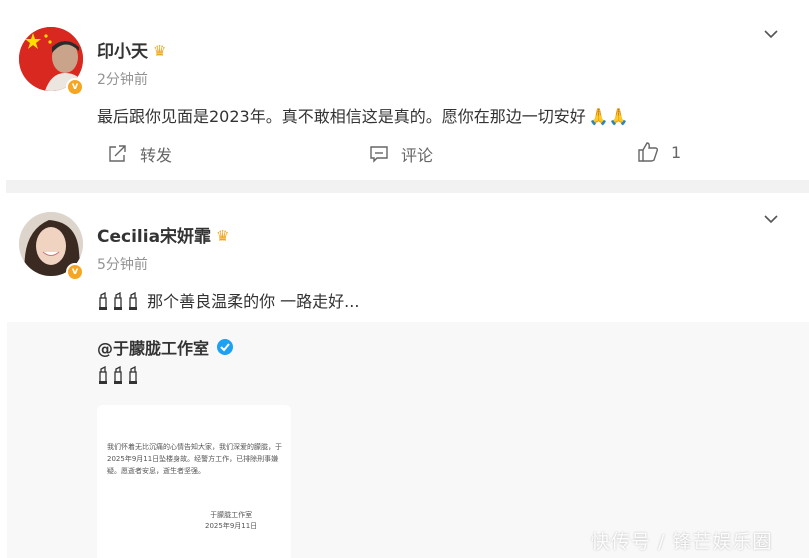  I want to click on comment-button: 评论, so click(401, 154).